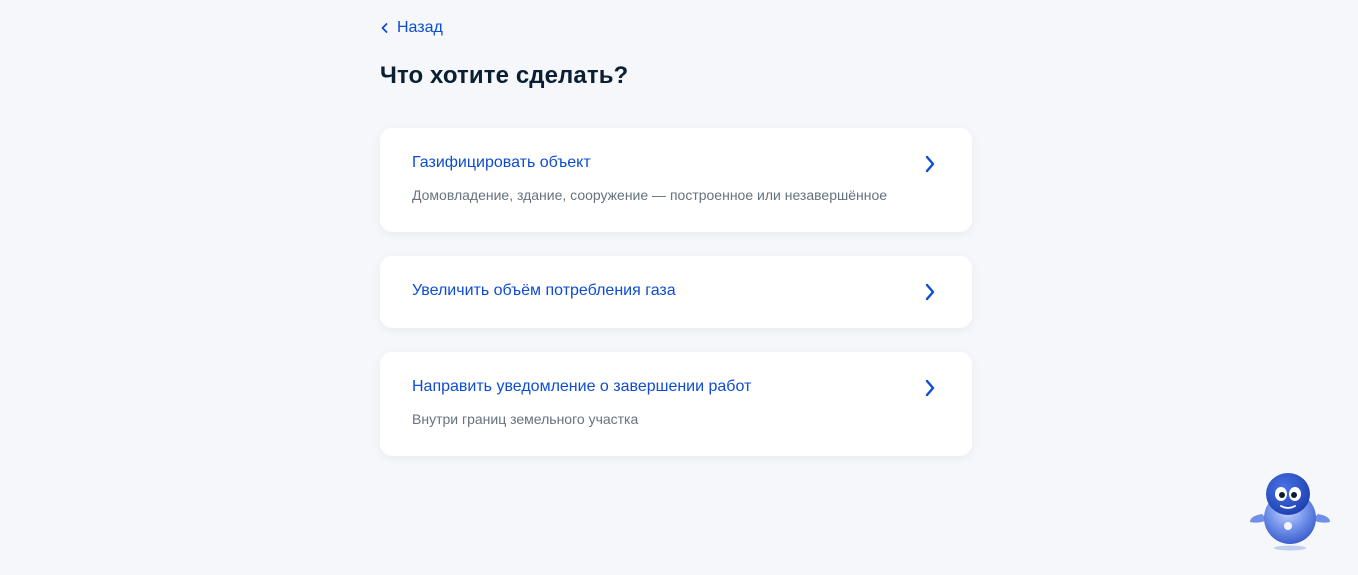  What do you see at coordinates (1290, 511) in the screenshot?
I see `robot-assistant-icon` at bounding box center [1290, 511].